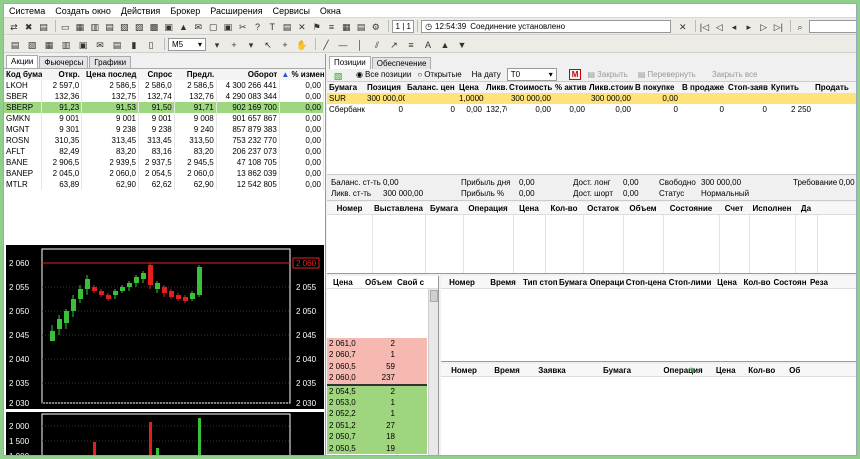 The height and width of the screenshot is (459, 860). What do you see at coordinates (778, 26) in the screenshot?
I see `last-icon: ▷|` at bounding box center [778, 26].